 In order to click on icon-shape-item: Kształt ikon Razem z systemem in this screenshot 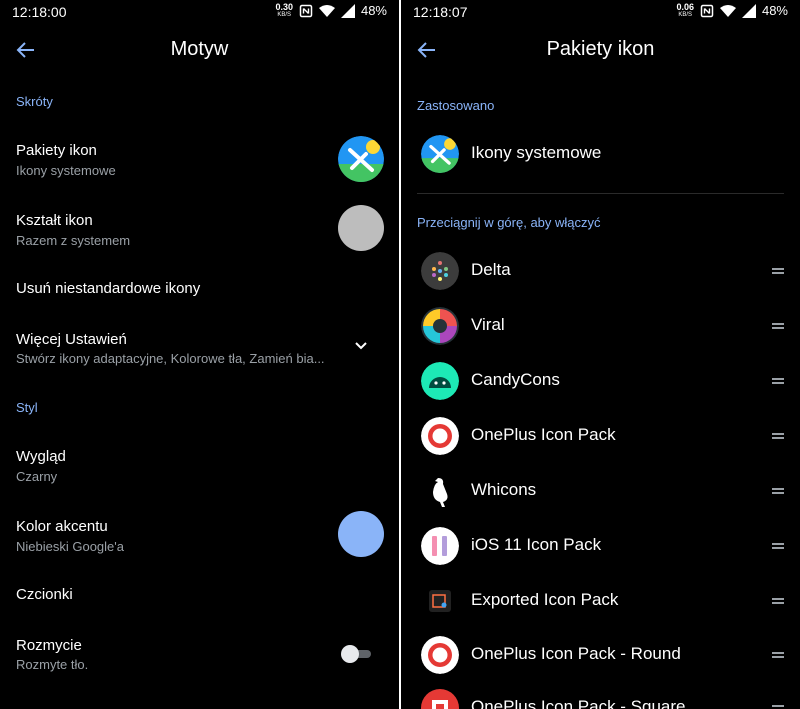, I will do `click(199, 228)`.